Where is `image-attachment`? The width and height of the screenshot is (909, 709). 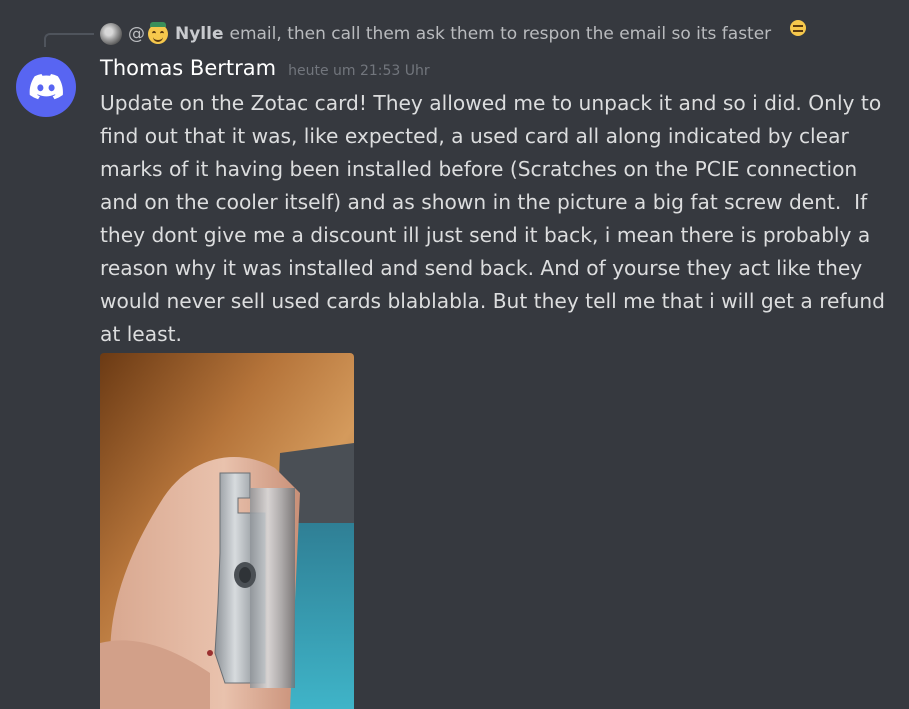 image-attachment is located at coordinates (227, 531).